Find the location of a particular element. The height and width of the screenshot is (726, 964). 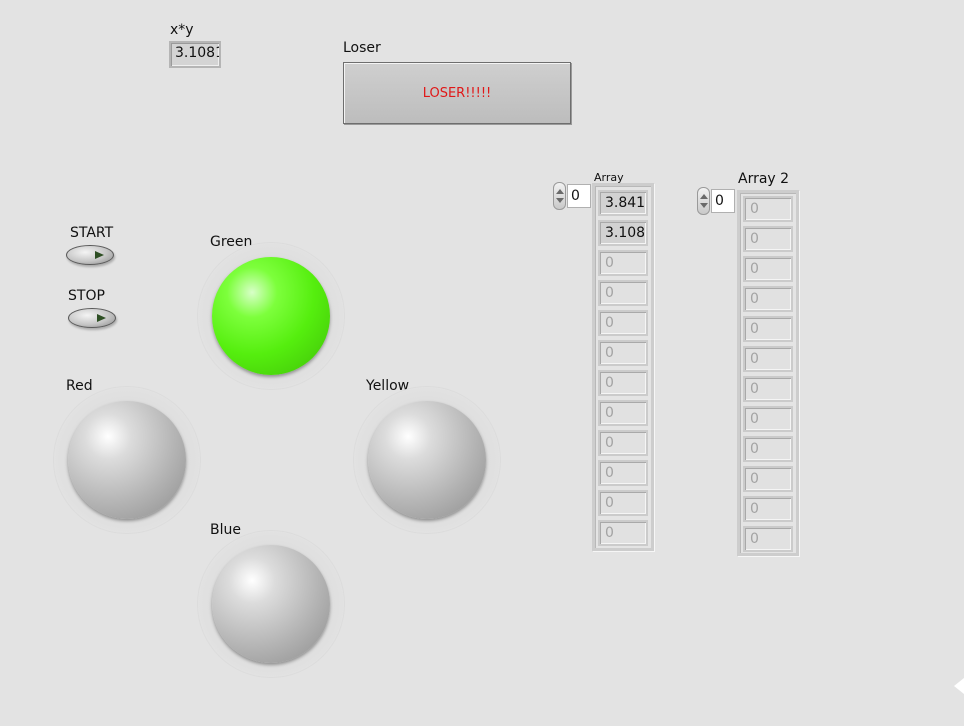

array-2: 0 0 0 0 0 0 0 0 0 0 0 0 is located at coordinates (768, 373).